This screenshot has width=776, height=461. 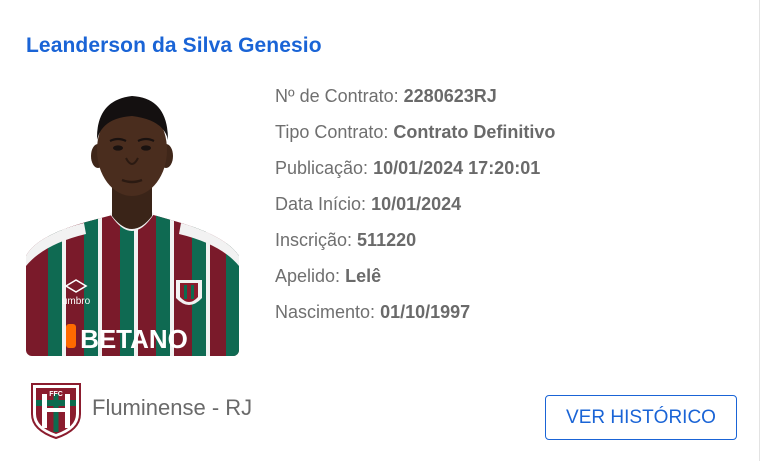 What do you see at coordinates (325, 312) in the screenshot?
I see `info-label: Nascimento:` at bounding box center [325, 312].